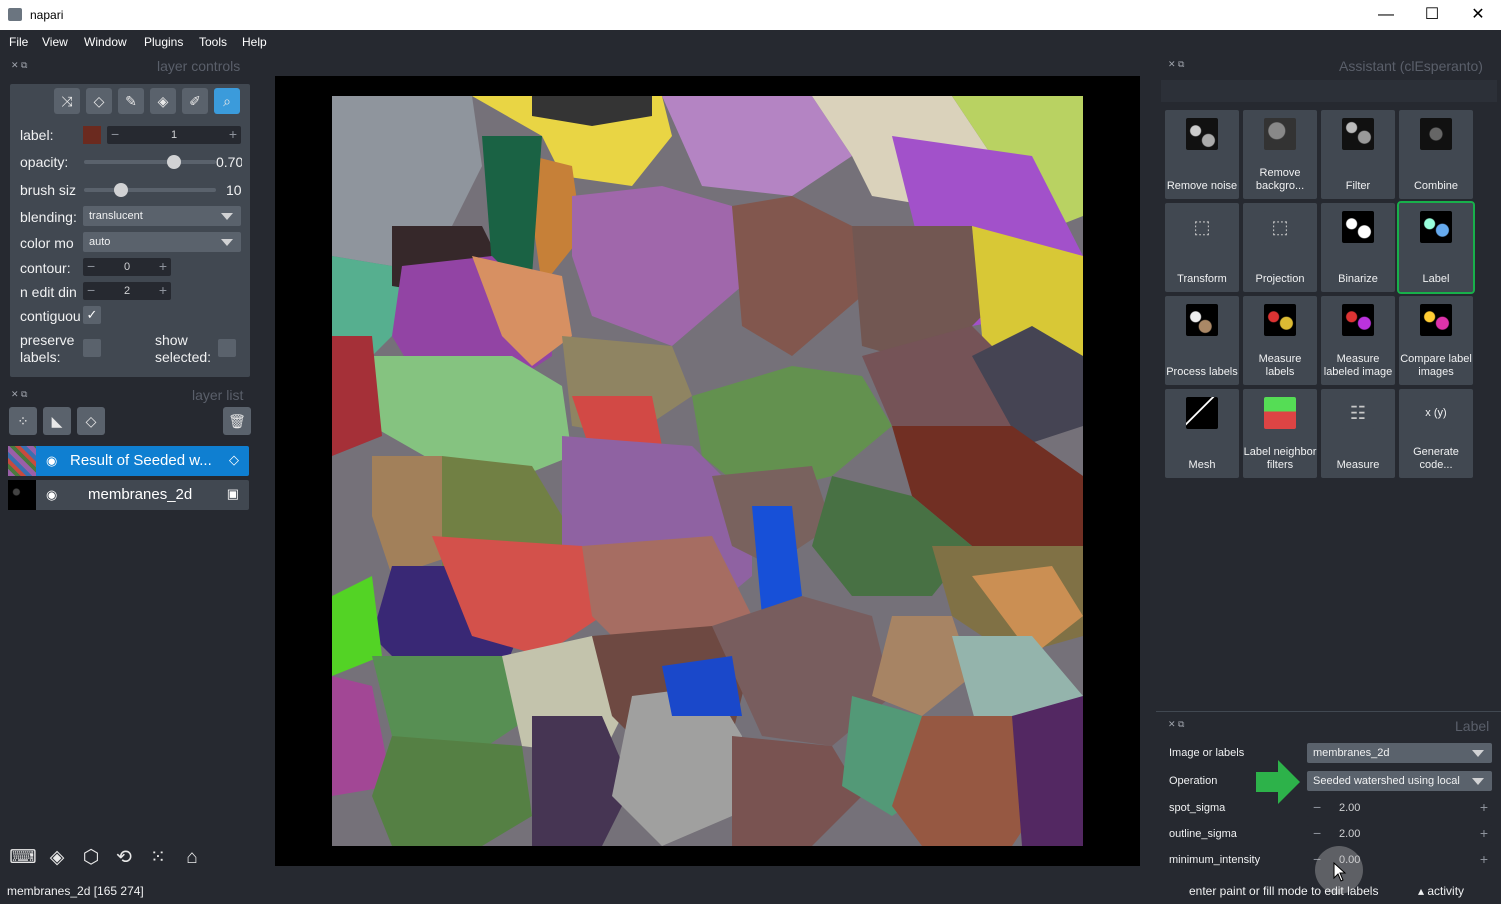 This screenshot has height=904, width=1501. I want to click on assistant-process-labels-button: Process labels, so click(1202, 340).